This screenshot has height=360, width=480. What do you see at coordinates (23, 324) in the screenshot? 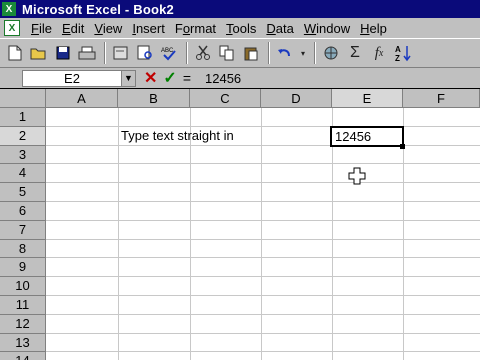
I see `row-header-12: 12` at bounding box center [23, 324].